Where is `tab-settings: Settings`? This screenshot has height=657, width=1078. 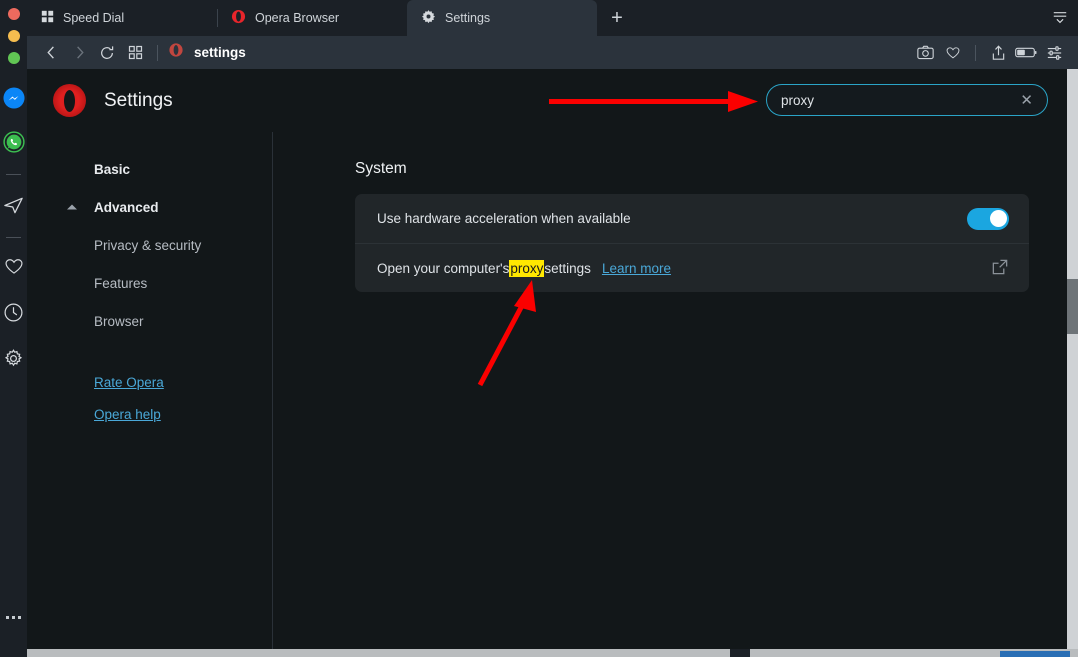
tab-settings: Settings is located at coordinates (502, 18).